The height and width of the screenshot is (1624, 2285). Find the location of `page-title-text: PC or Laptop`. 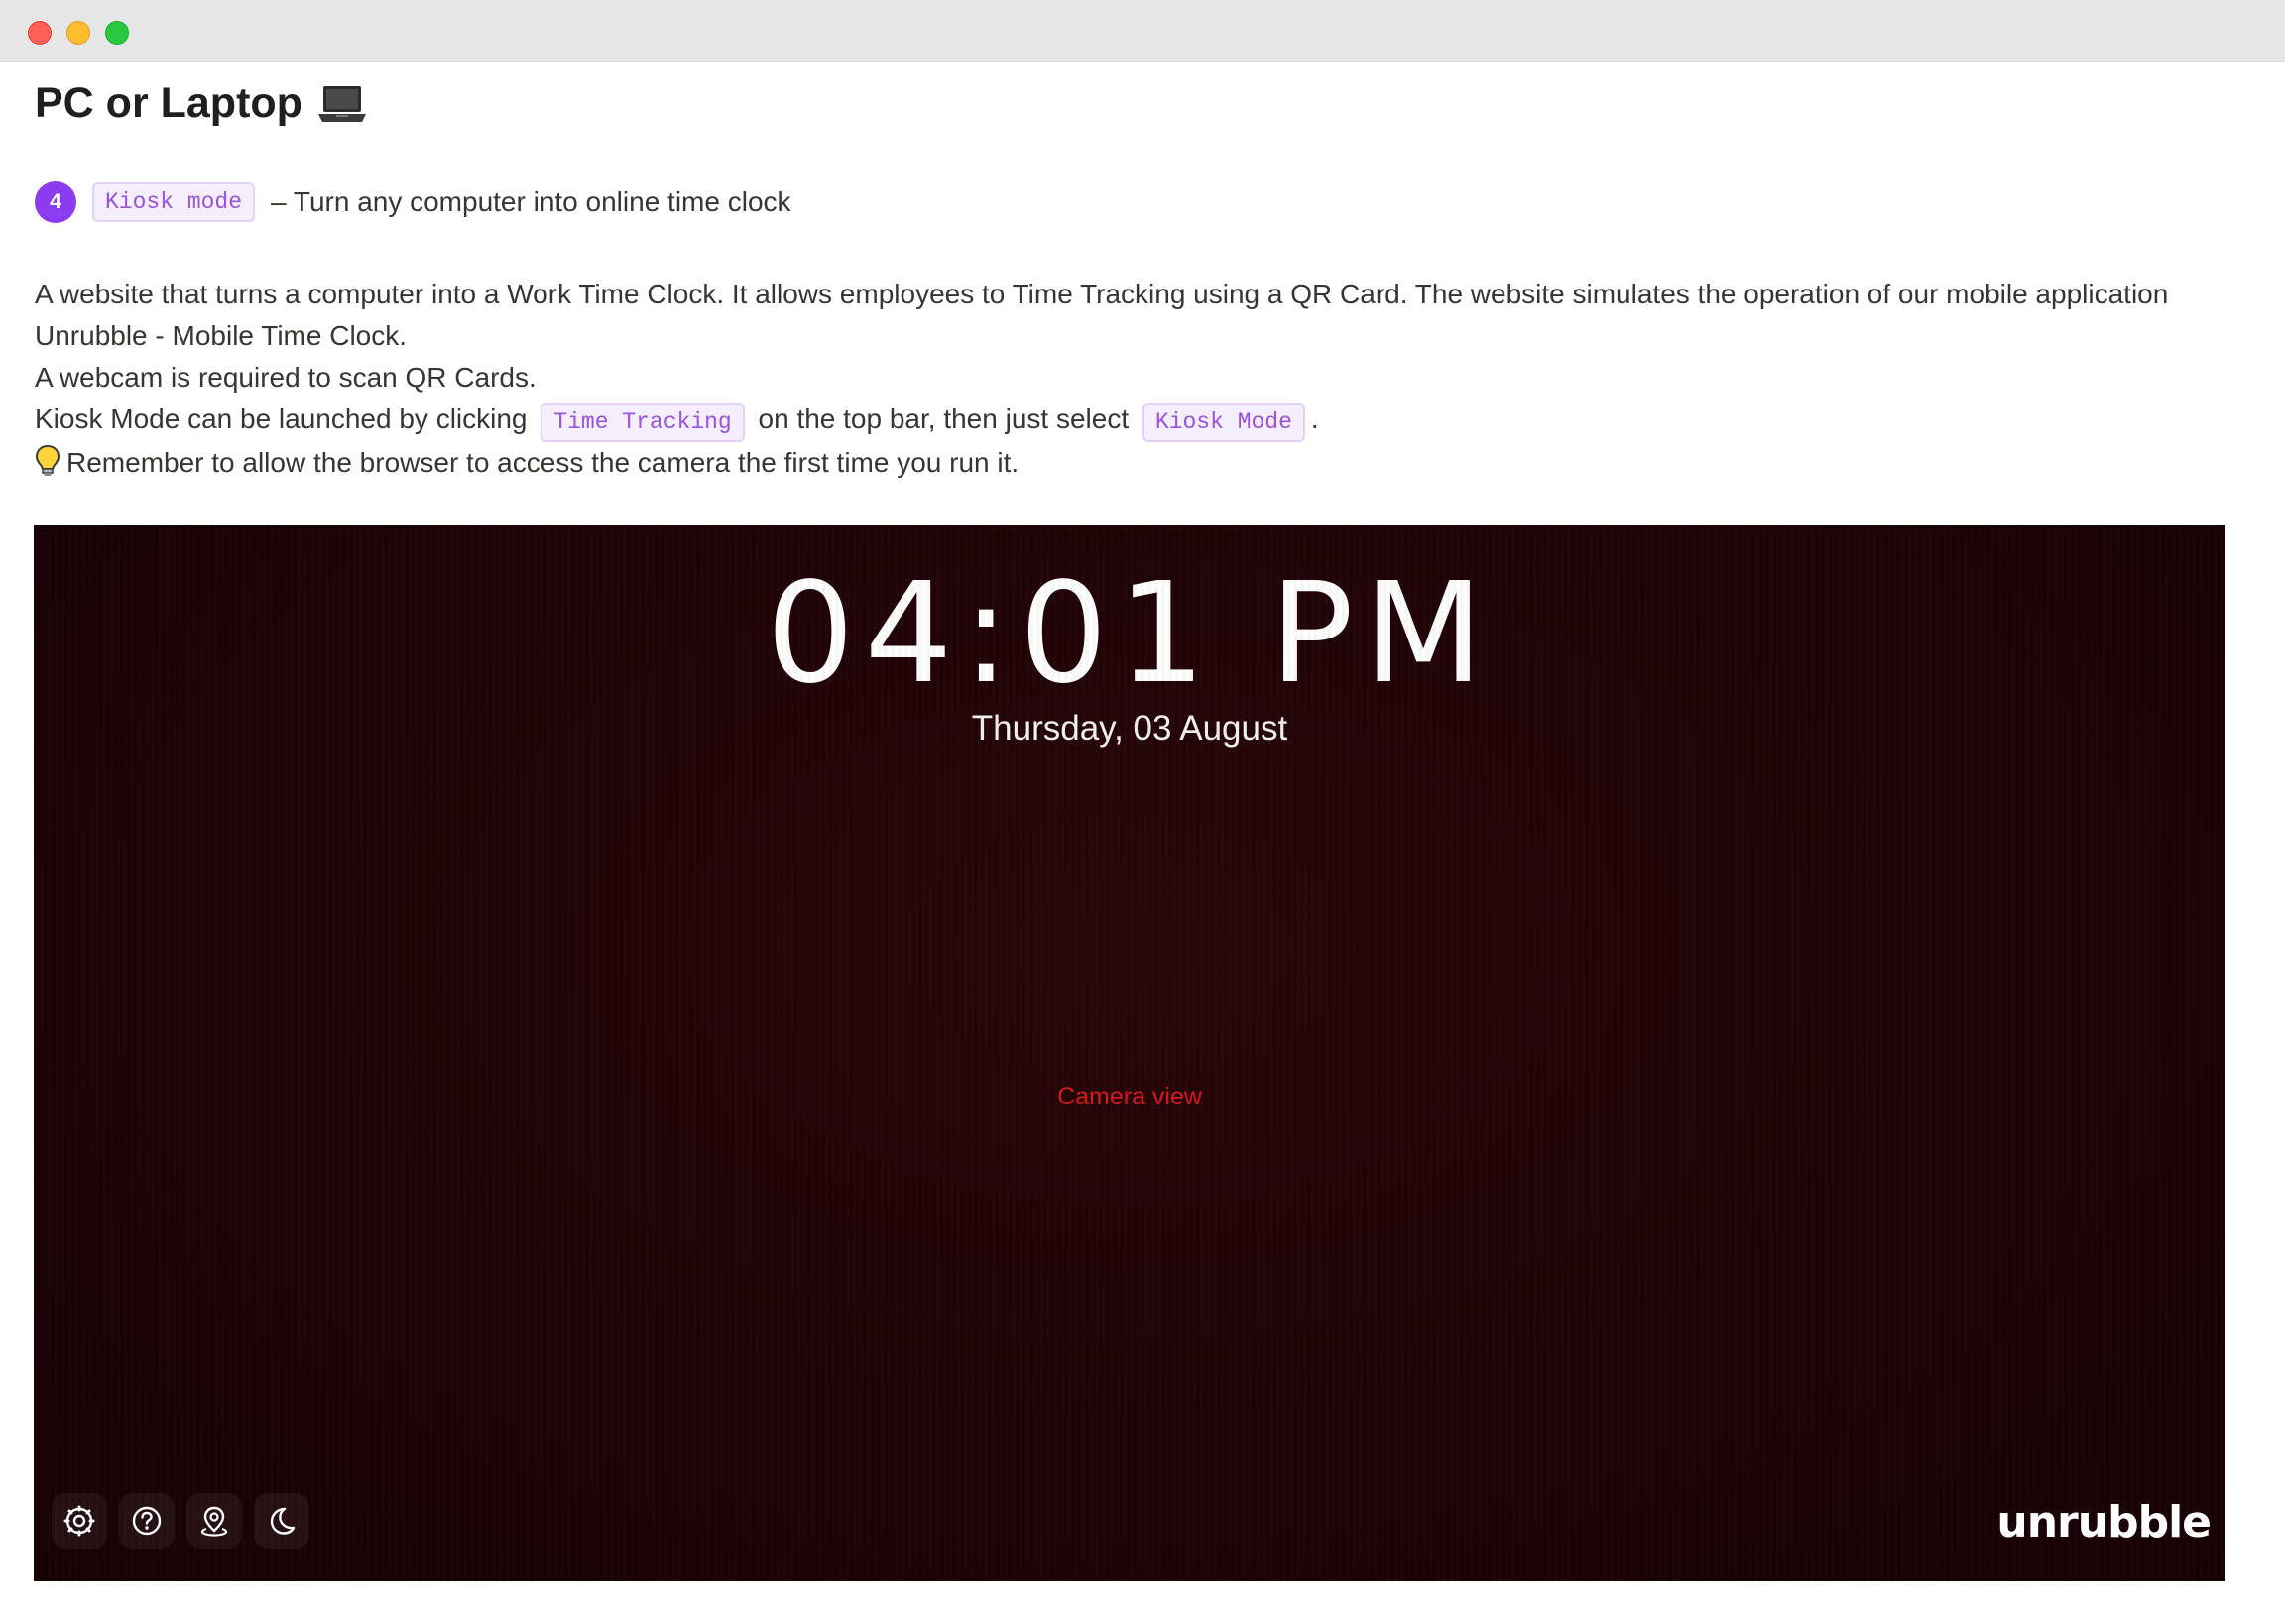

page-title-text: PC or Laptop is located at coordinates (168, 103).